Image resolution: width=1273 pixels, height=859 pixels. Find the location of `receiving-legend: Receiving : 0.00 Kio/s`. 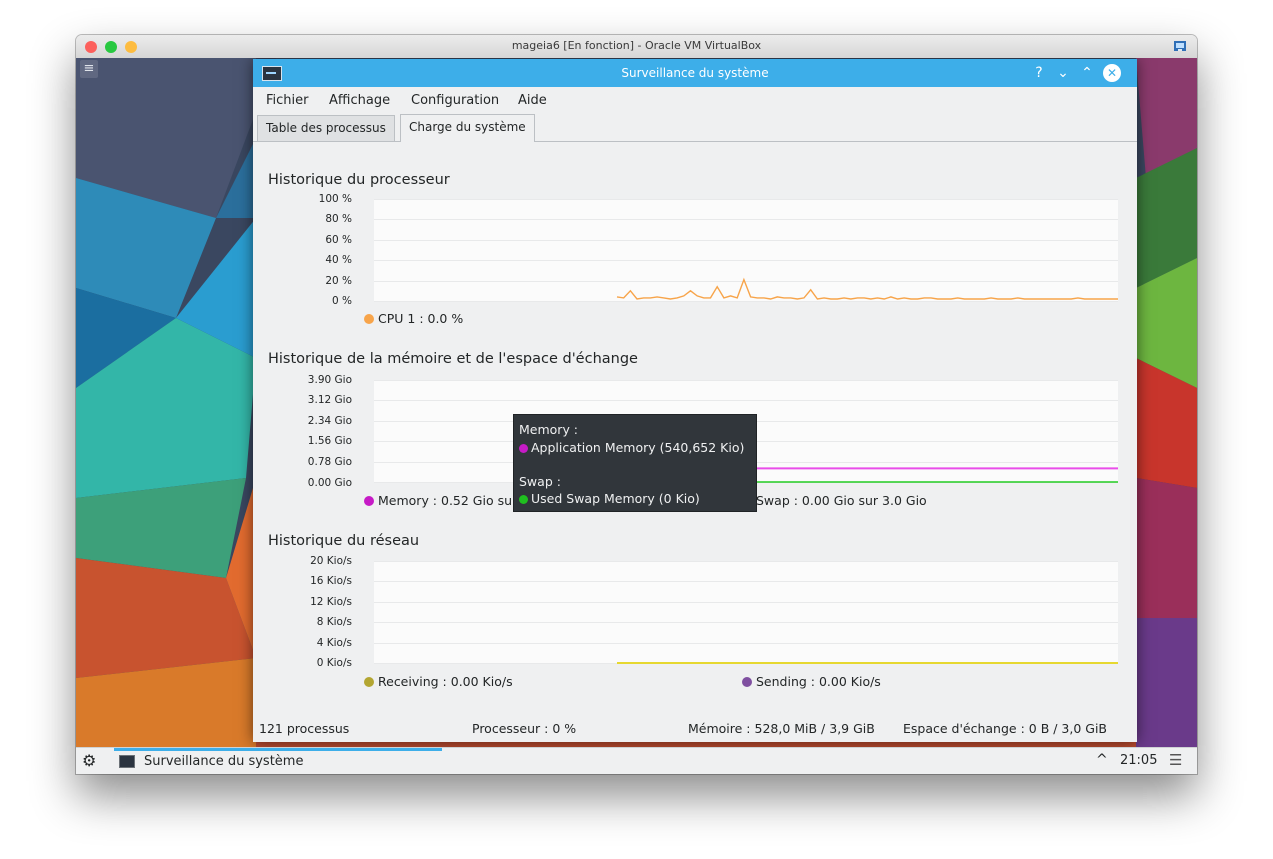

receiving-legend: Receiving : 0.00 Kio/s is located at coordinates (438, 681).